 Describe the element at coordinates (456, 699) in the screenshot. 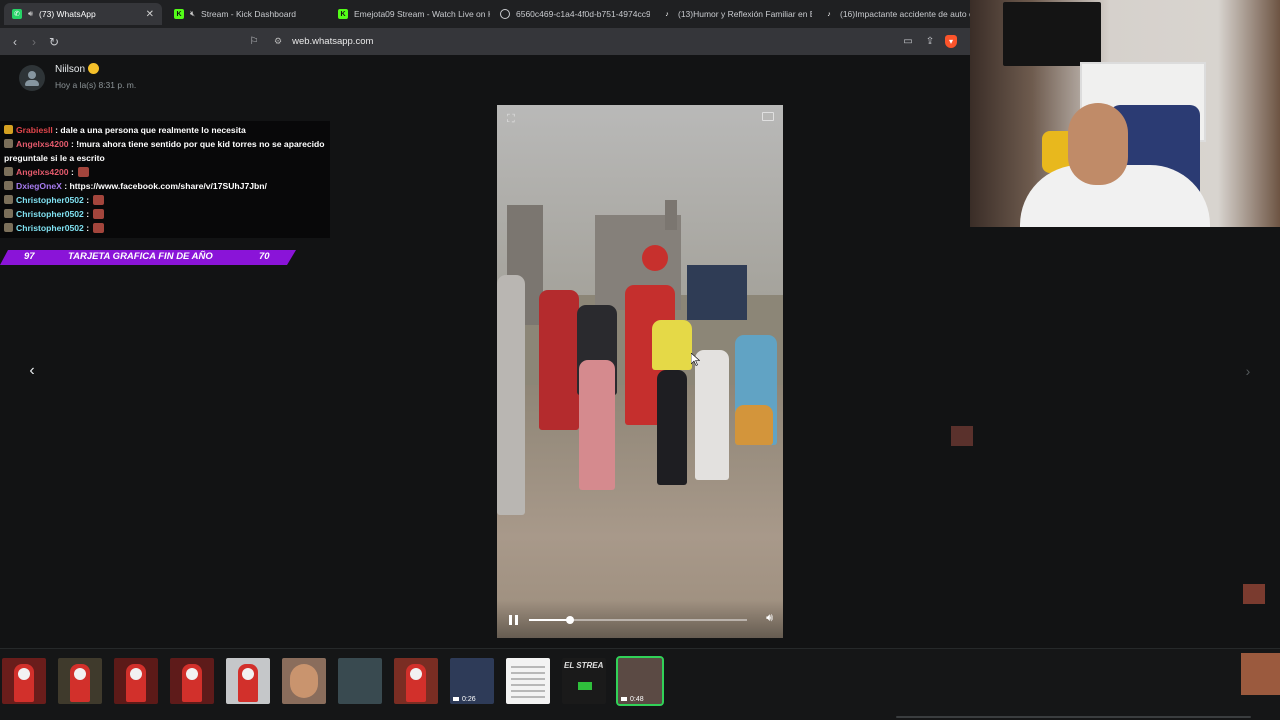

I see `video-camera-icon` at that location.